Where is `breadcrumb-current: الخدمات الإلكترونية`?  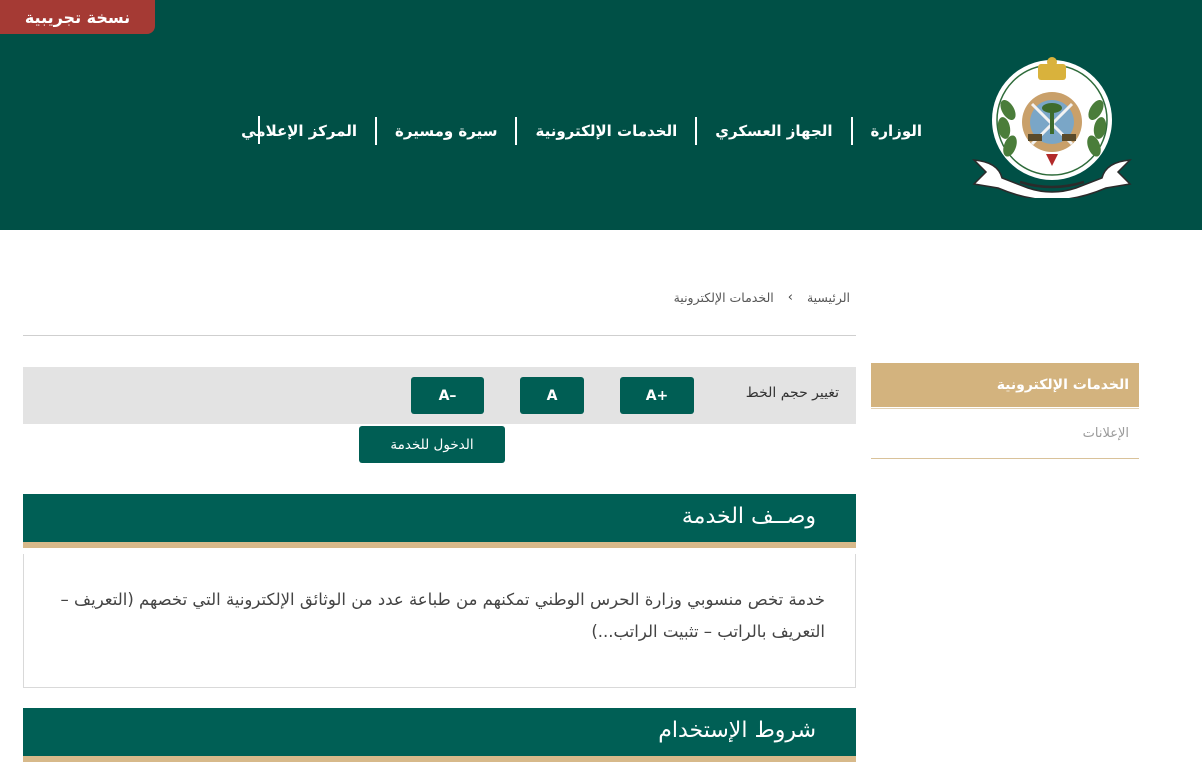
breadcrumb-current: الخدمات الإلكترونية is located at coordinates (723, 297).